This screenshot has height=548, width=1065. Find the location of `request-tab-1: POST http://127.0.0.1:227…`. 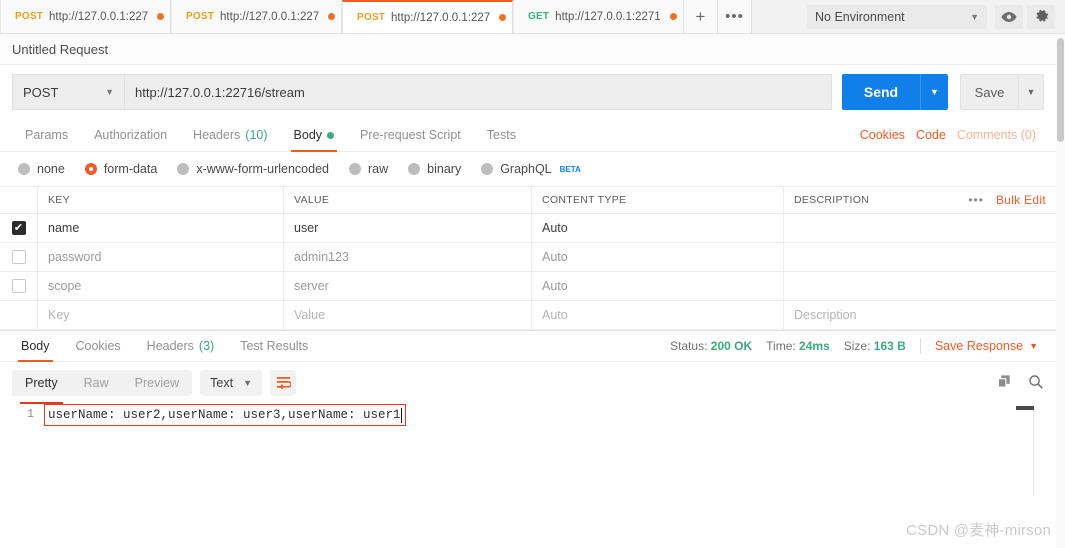

request-tab-1: POST http://127.0.0.1:227… is located at coordinates (85, 16).